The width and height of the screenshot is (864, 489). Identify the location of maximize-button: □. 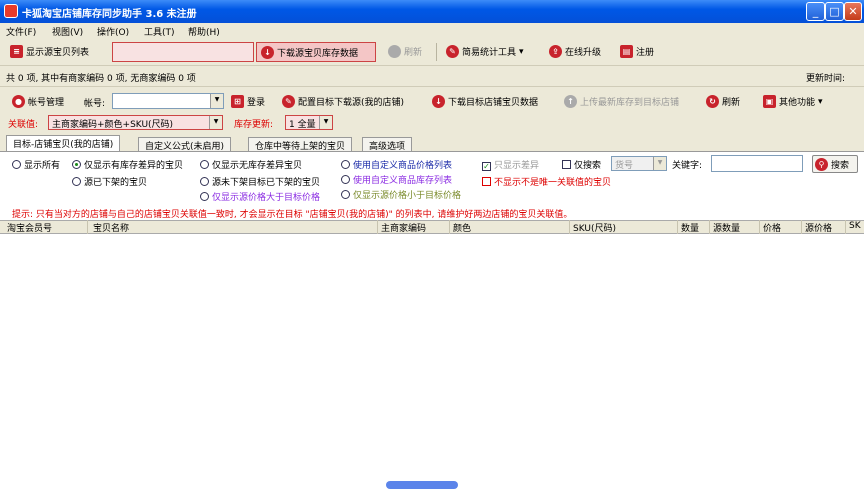
(834, 11).